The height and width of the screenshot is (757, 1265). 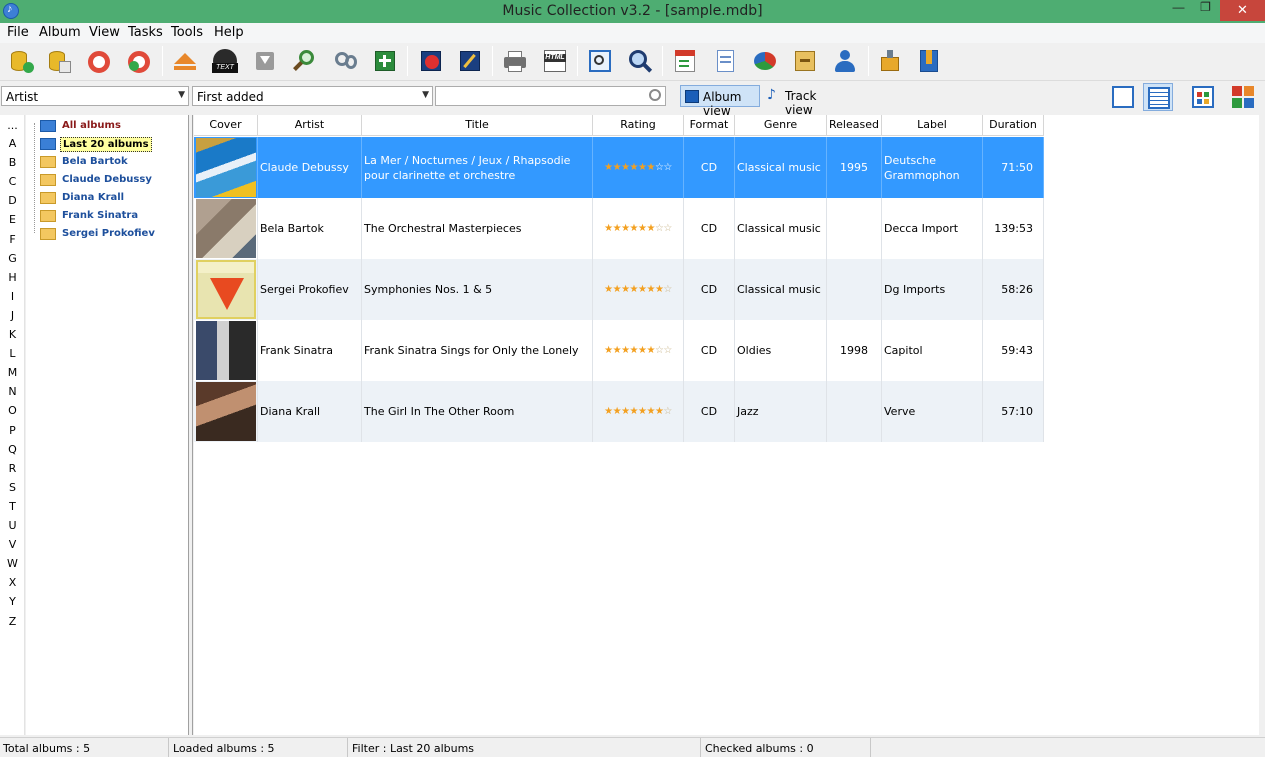 I want to click on column-header: Rating, so click(x=638, y=125).